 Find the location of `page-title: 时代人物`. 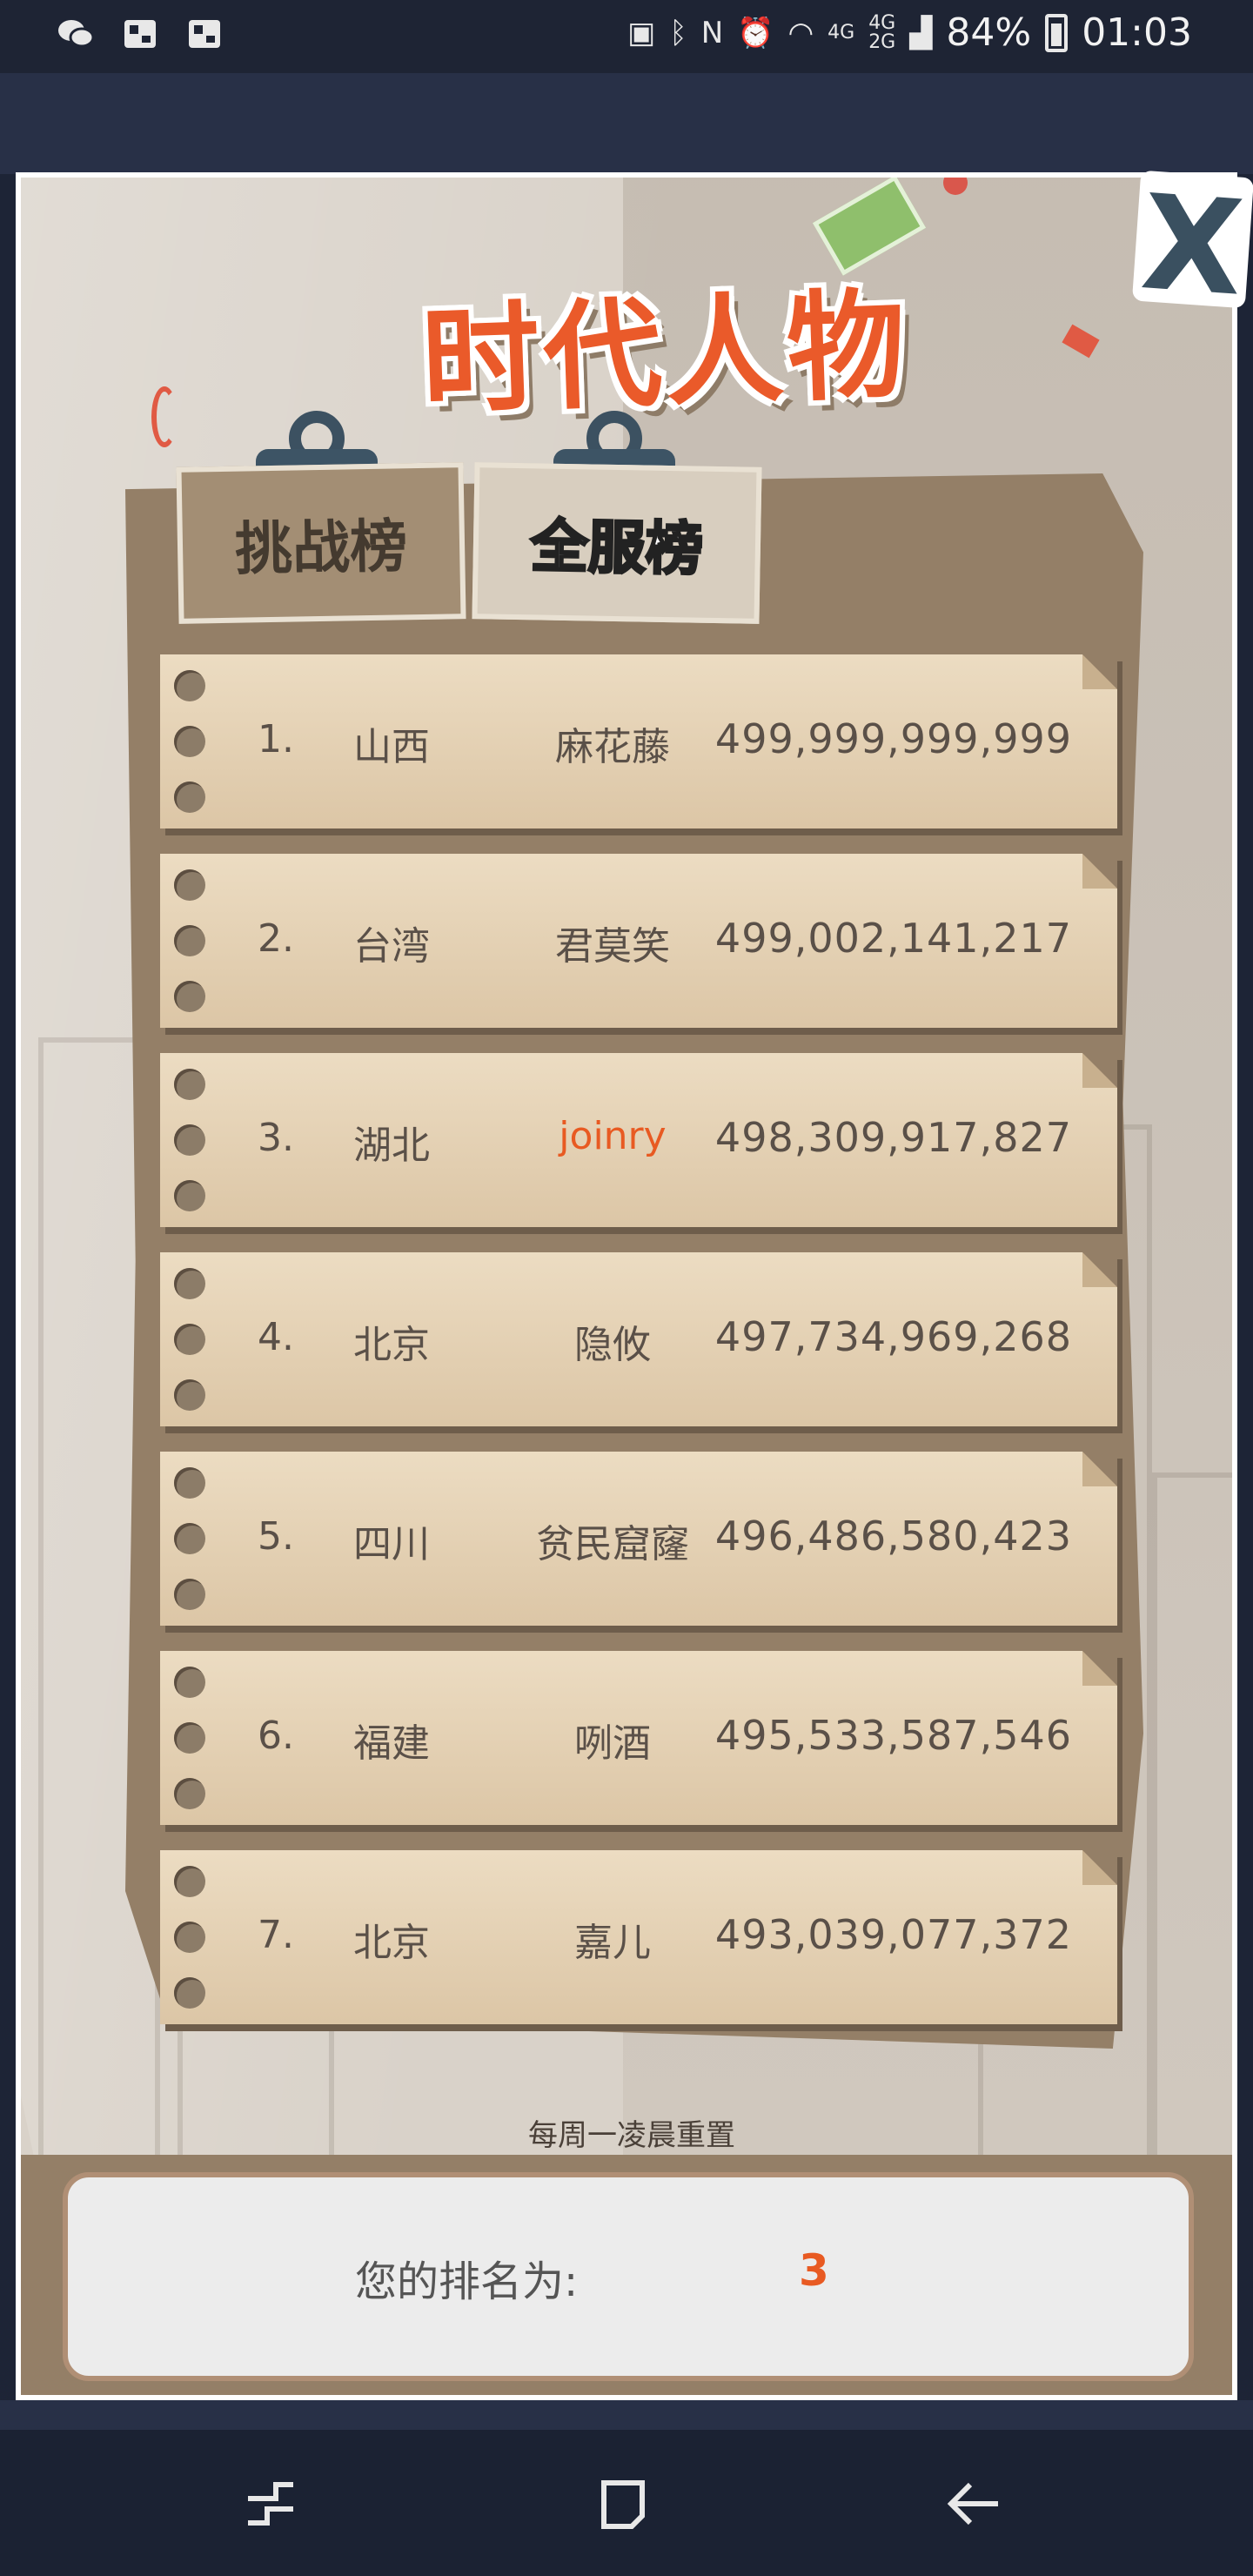

page-title: 时代人物 is located at coordinates (665, 354).